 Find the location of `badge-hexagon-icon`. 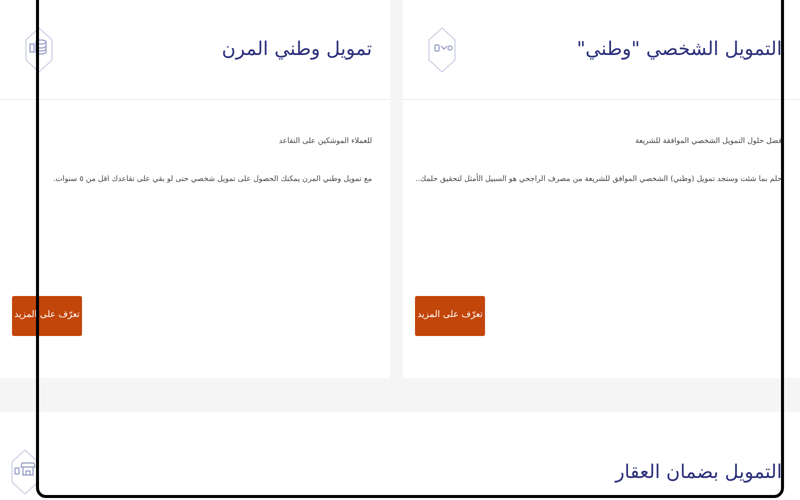

badge-hexagon-icon is located at coordinates (442, 50).